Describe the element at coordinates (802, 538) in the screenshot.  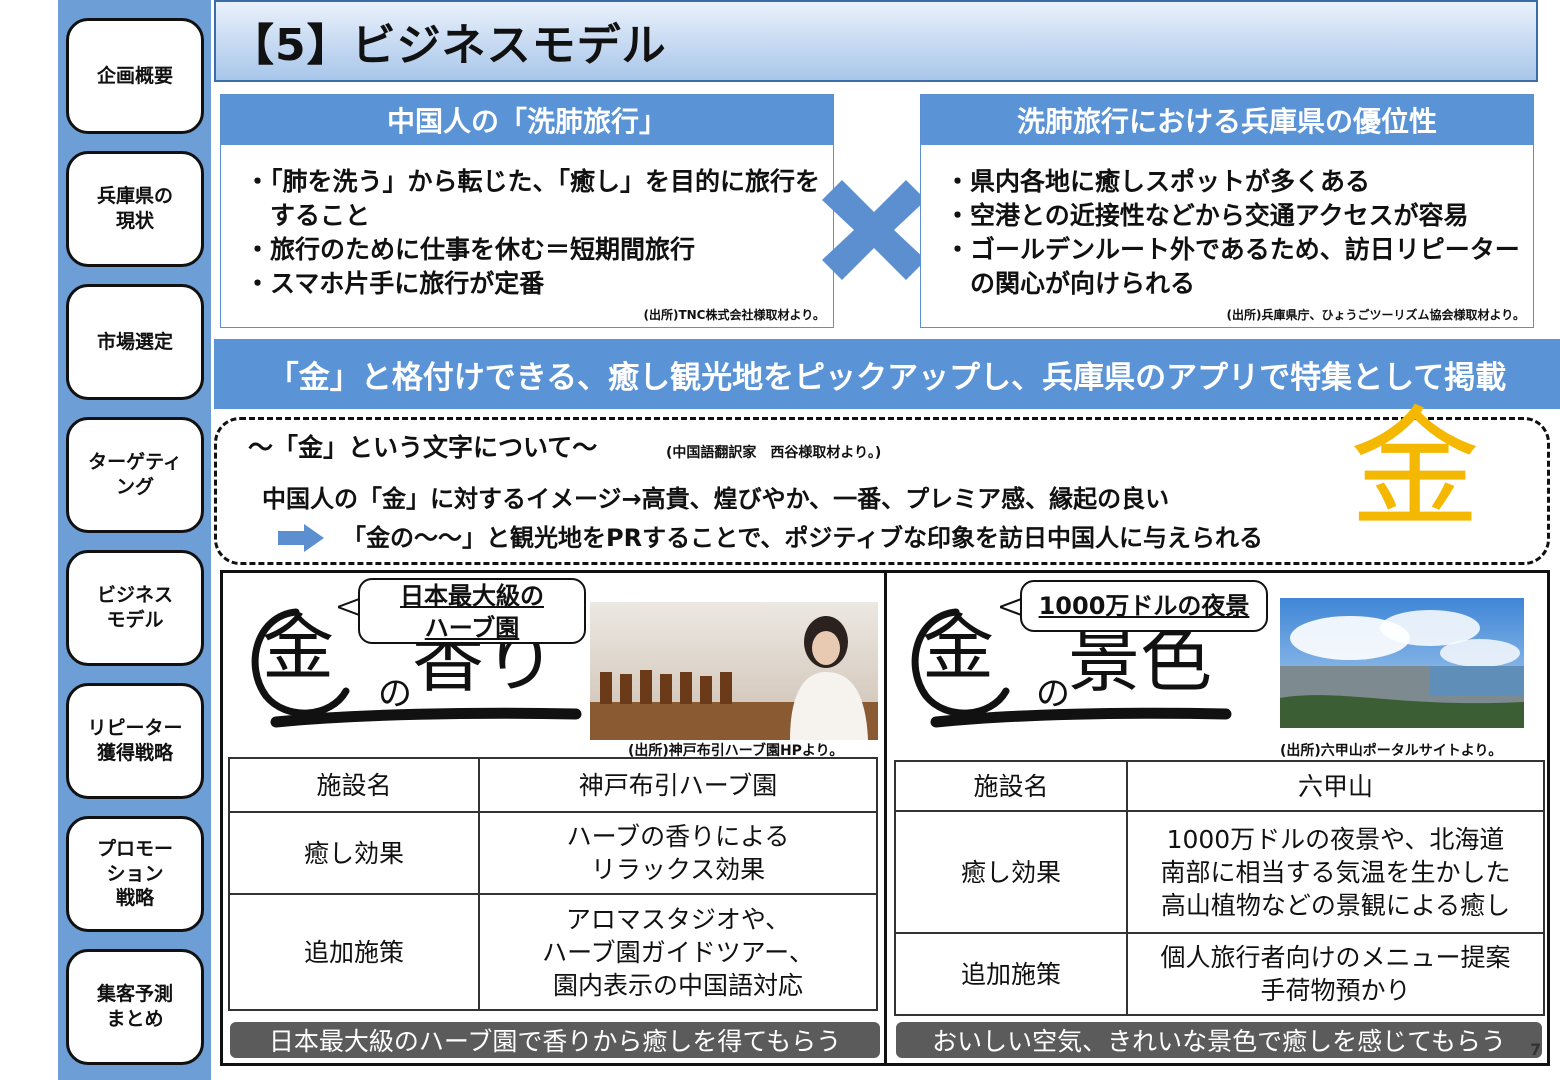
I see `gold-effect-text: 「金の～～」と観光地をPRすることで、ポジティブな印象を訪日中国人に与えられる` at that location.